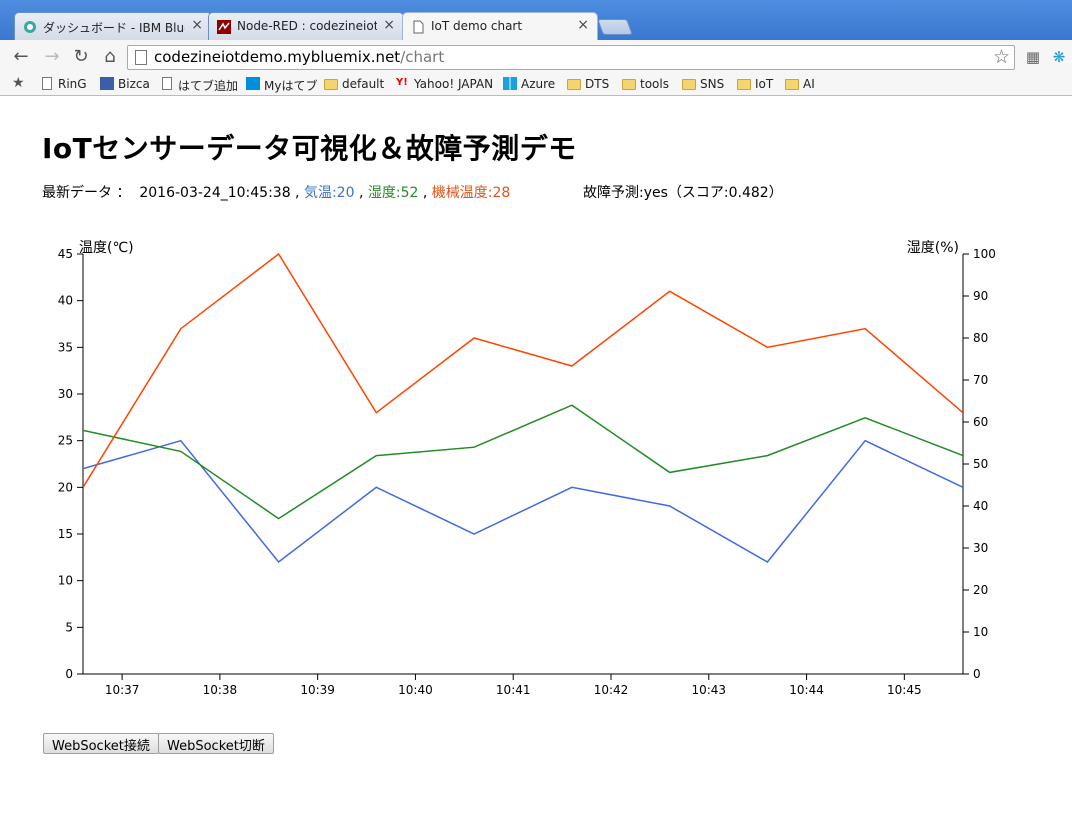  Describe the element at coordinates (980, 422) in the screenshot. I see `right-y-tick-label: 60` at that location.